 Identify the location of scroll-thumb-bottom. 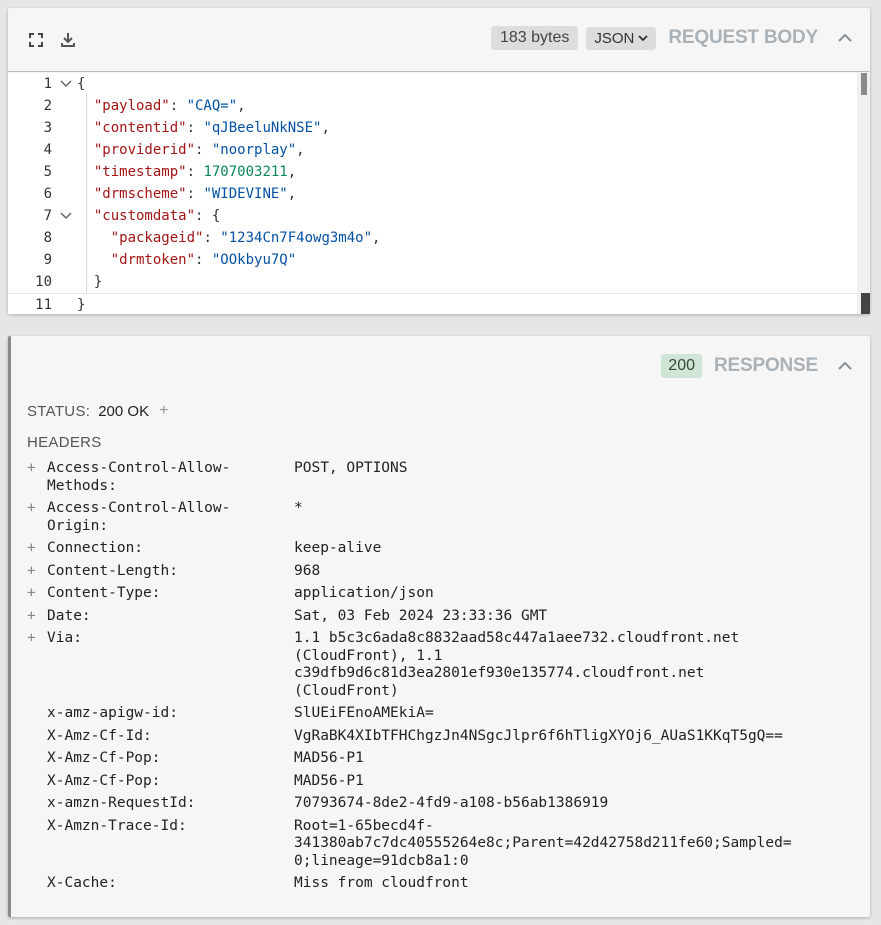
(863, 303).